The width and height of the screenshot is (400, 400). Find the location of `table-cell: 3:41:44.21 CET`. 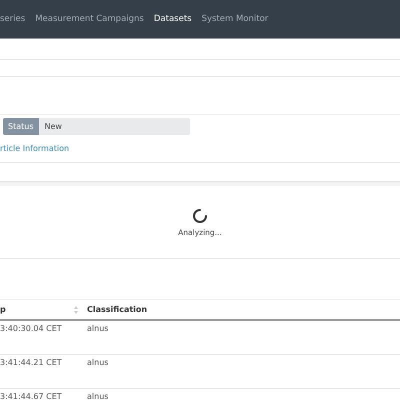

table-cell: 3:41:44.21 CET is located at coordinates (31, 362).